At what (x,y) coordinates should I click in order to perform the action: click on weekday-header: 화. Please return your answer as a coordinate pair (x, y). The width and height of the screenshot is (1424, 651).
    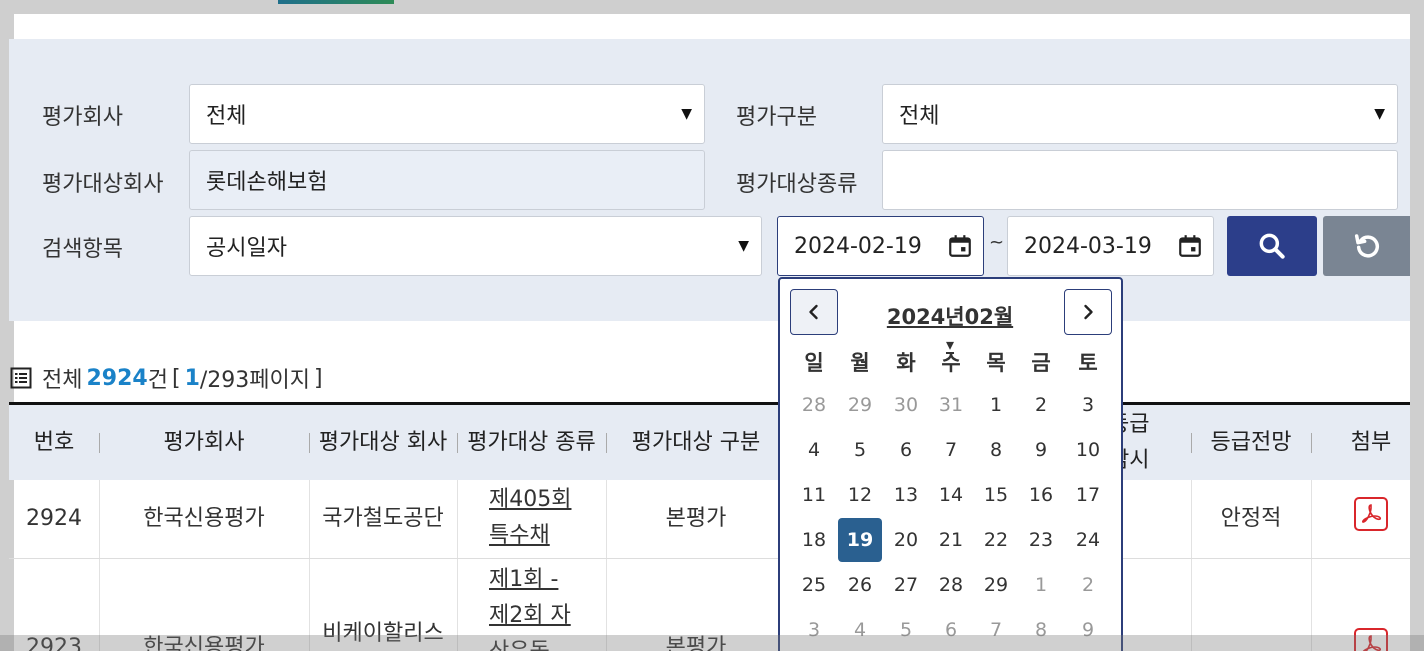
    Looking at the image, I should click on (906, 363).